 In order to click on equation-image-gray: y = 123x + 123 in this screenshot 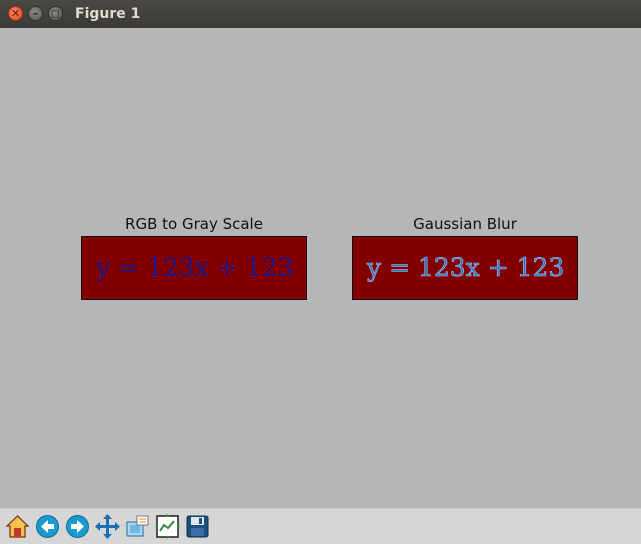, I will do `click(194, 267)`.